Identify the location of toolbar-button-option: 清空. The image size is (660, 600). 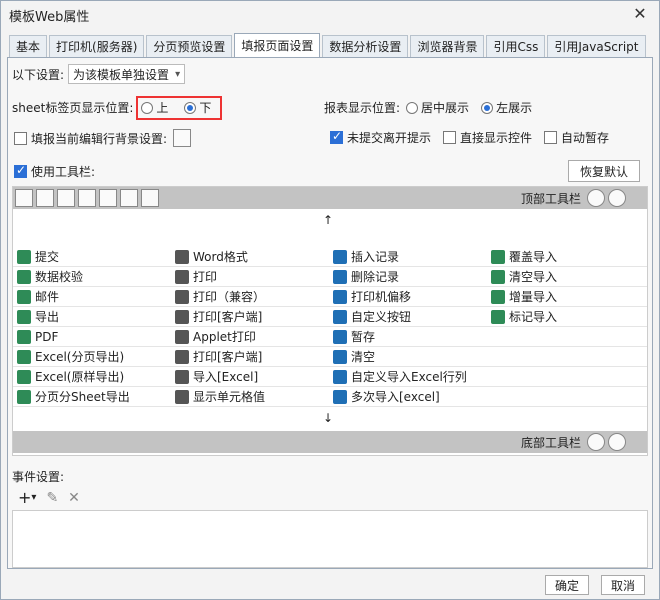
(408, 356).